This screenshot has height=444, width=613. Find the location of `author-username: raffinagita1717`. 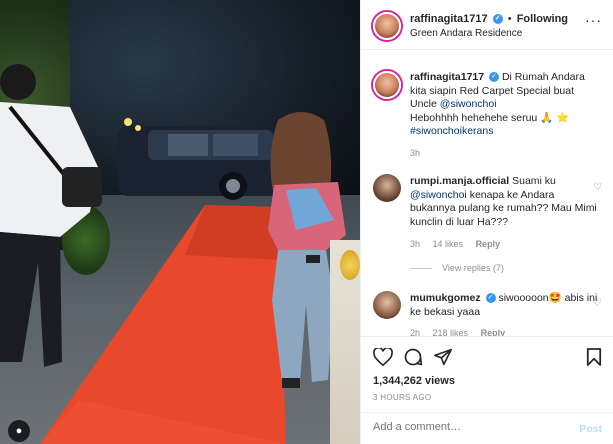

author-username: raffinagita1717 is located at coordinates (449, 19).